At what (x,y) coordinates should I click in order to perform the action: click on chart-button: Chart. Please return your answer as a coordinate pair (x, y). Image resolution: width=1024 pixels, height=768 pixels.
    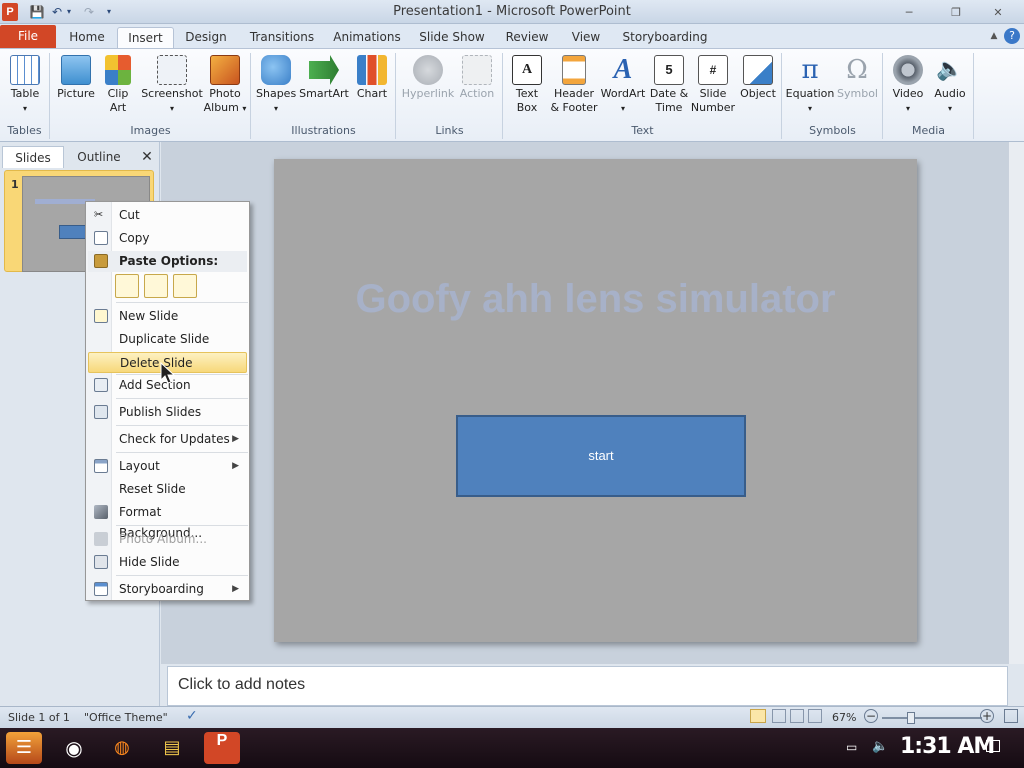
    Looking at the image, I should click on (372, 78).